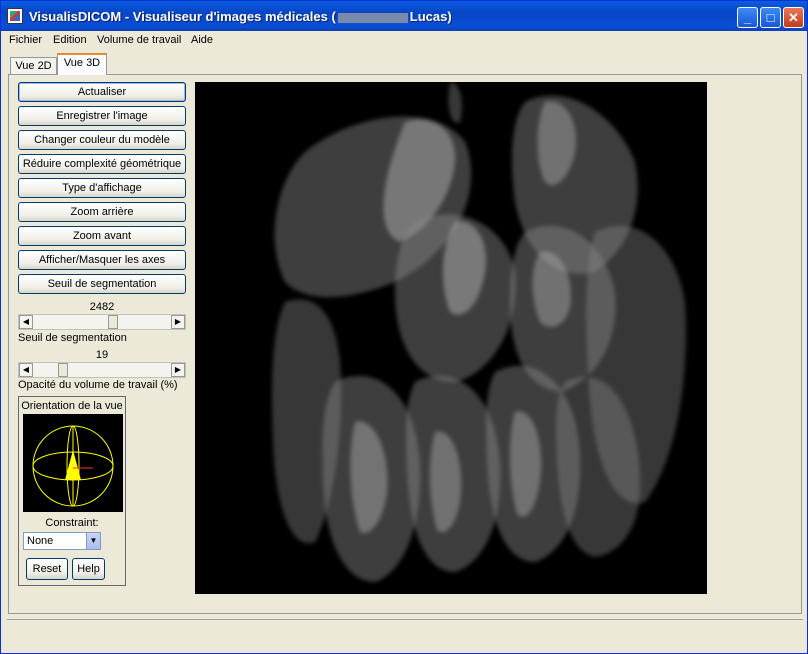 Image resolution: width=808 pixels, height=654 pixels. Describe the element at coordinates (62, 541) in the screenshot. I see `constraint-select: None ▼` at that location.